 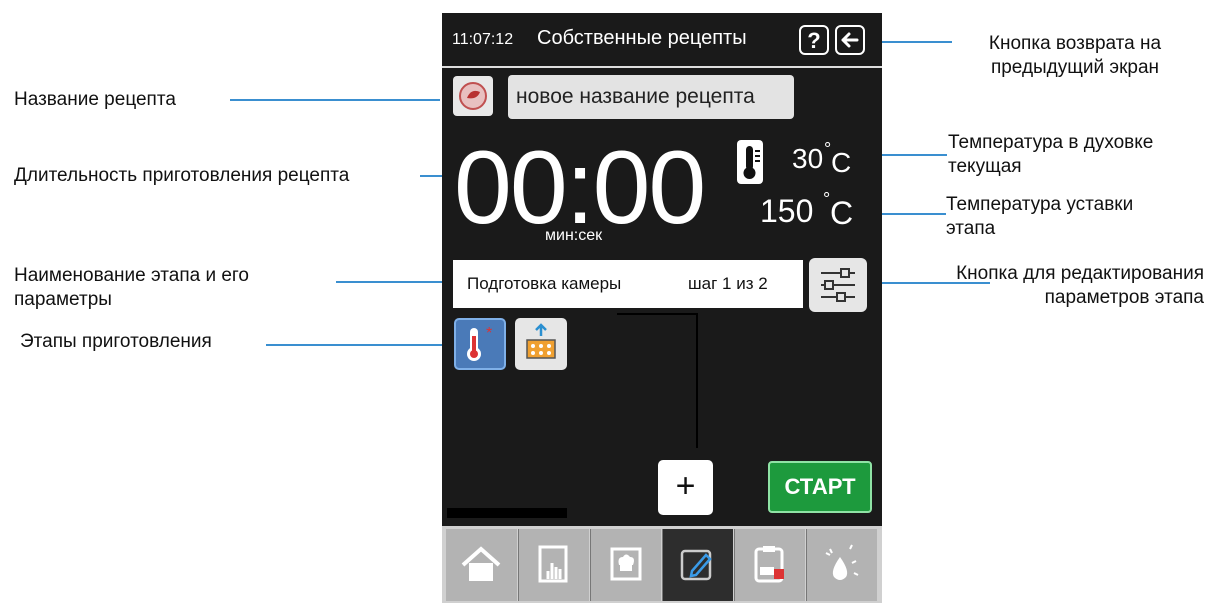 I want to click on progress-placeholder, so click(x=507, y=513).